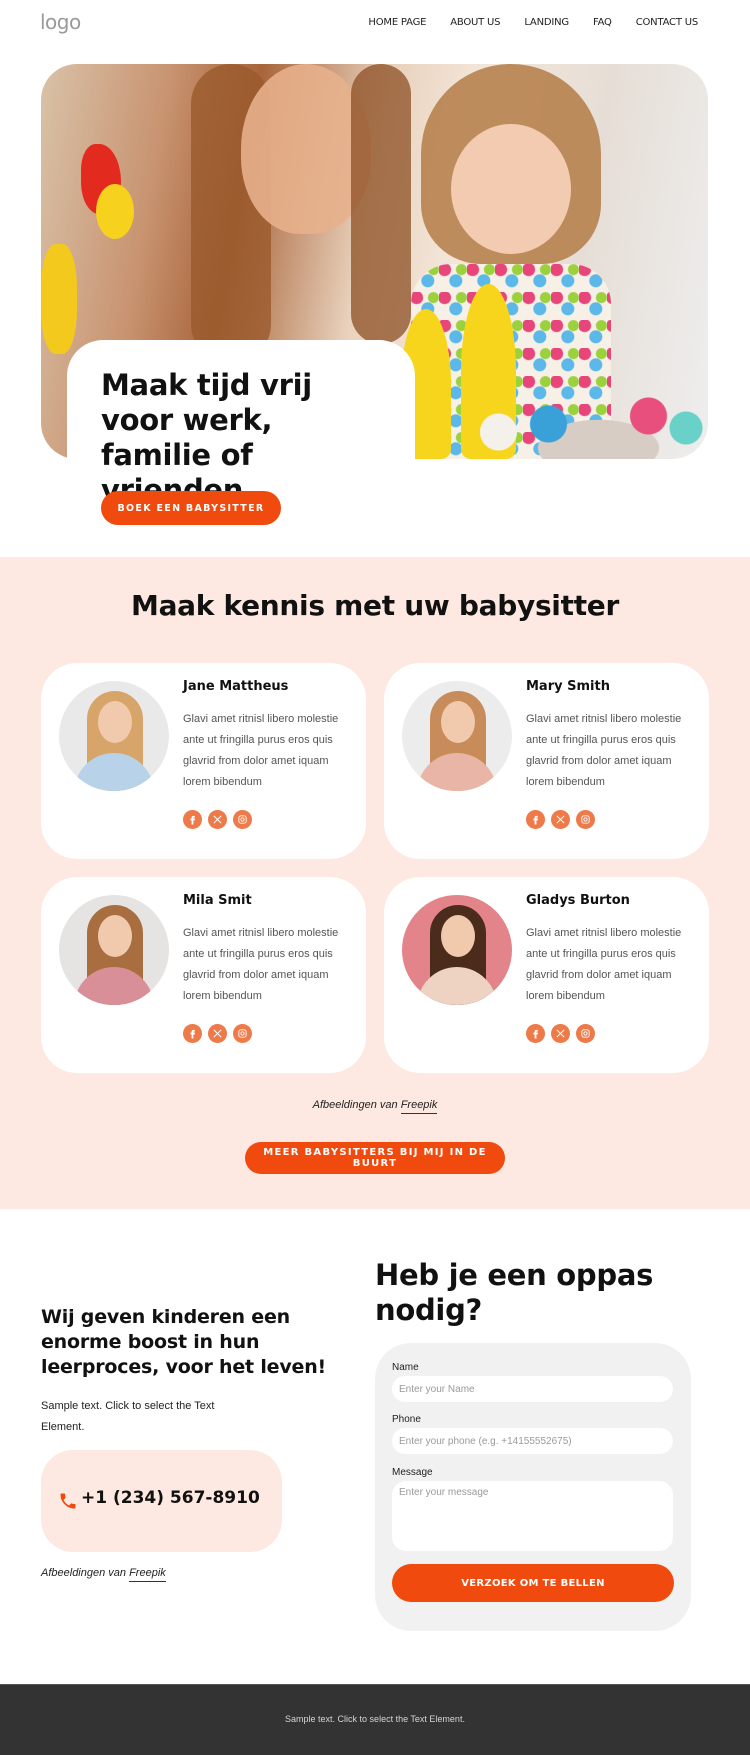 The width and height of the screenshot is (750, 1755). Describe the element at coordinates (406, 1419) in the screenshot. I see `phone-label: Phone` at that location.